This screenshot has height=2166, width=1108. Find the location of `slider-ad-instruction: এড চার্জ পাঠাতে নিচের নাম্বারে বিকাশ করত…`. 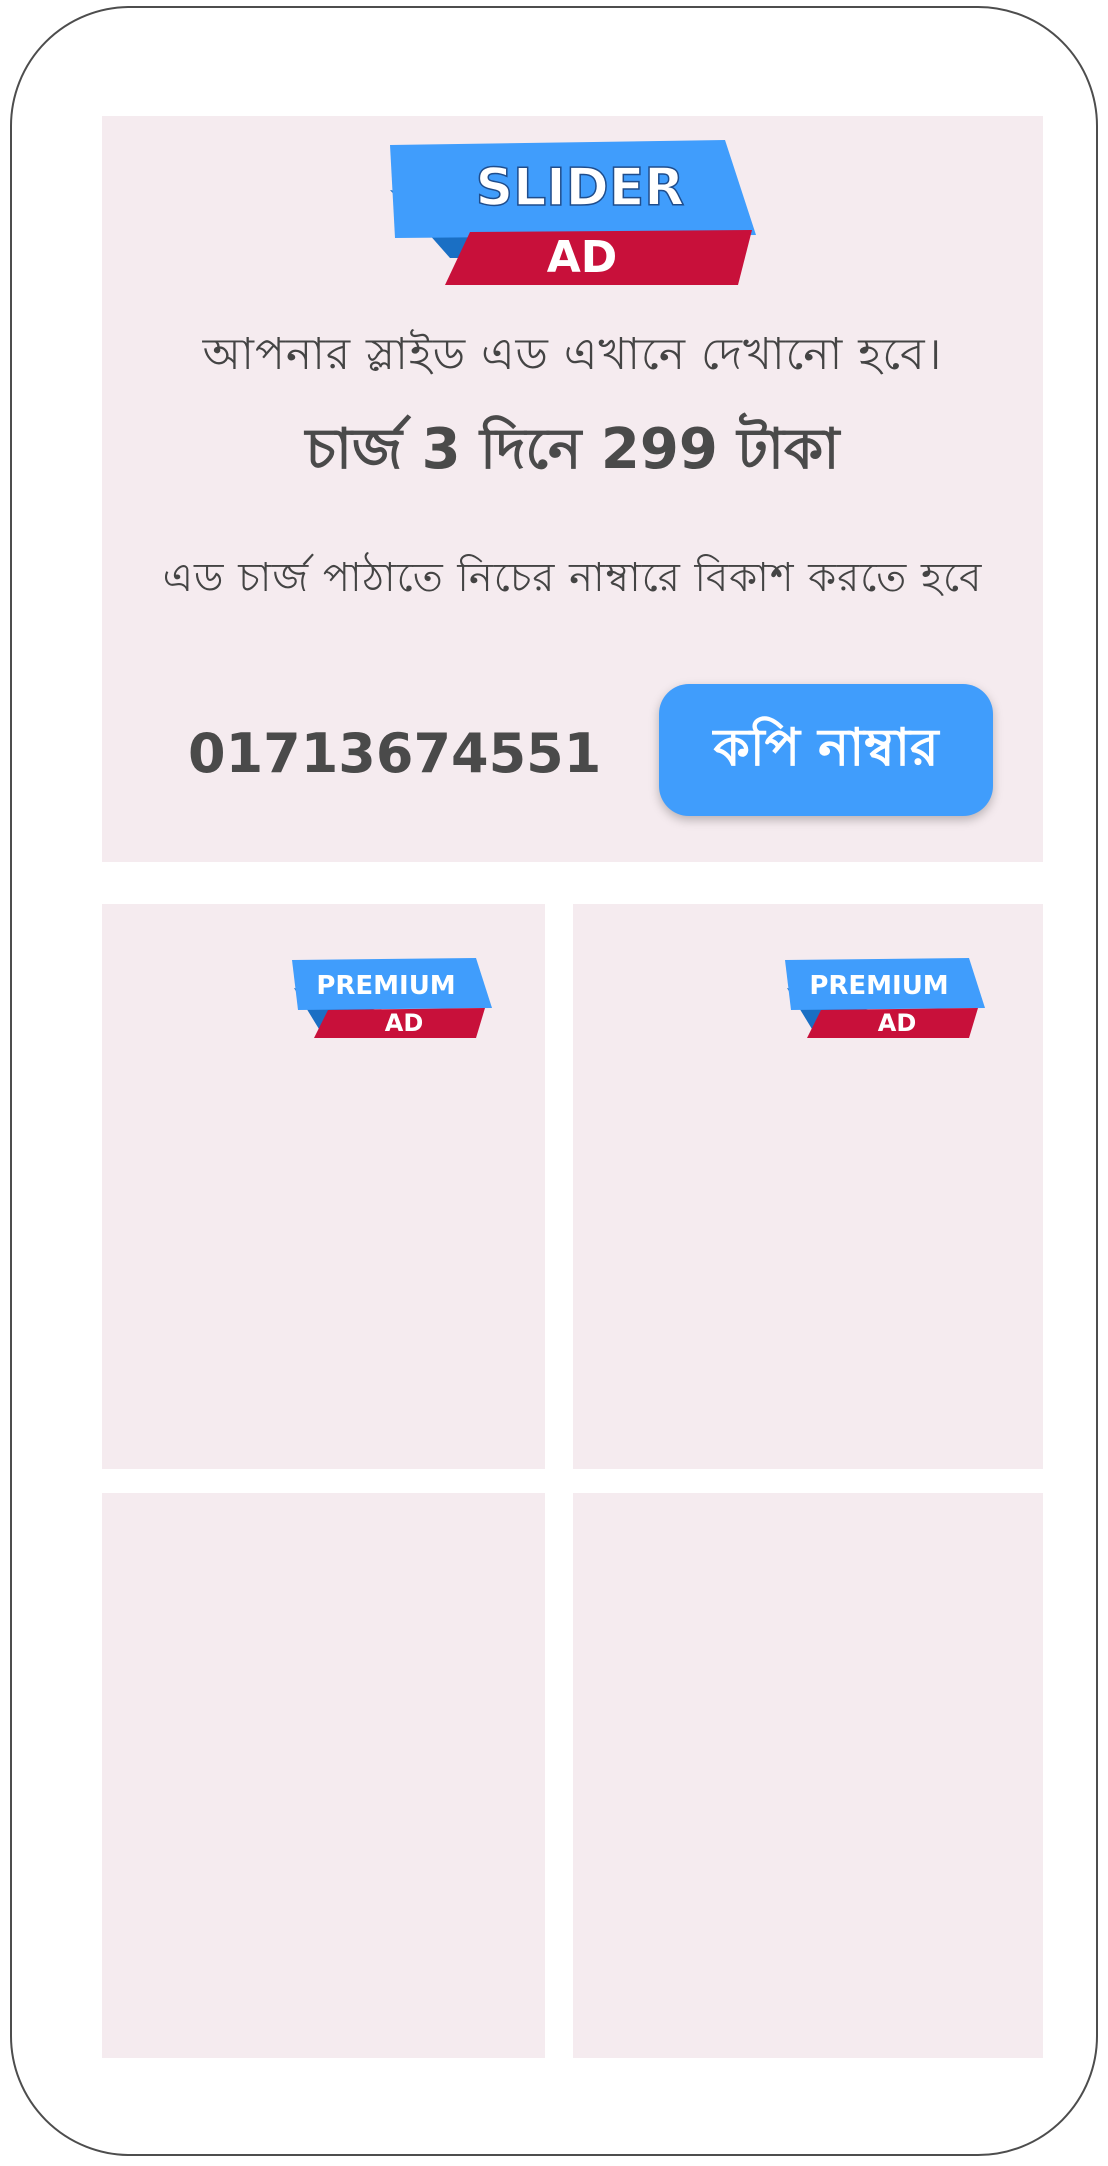

slider-ad-instruction: এড চার্জ পাঠাতে নিচের নাম্বারে বিকাশ করত… is located at coordinates (572, 578).